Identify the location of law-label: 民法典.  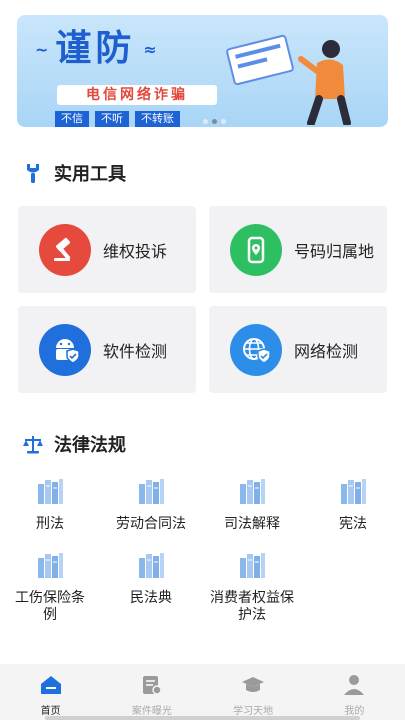
(151, 598).